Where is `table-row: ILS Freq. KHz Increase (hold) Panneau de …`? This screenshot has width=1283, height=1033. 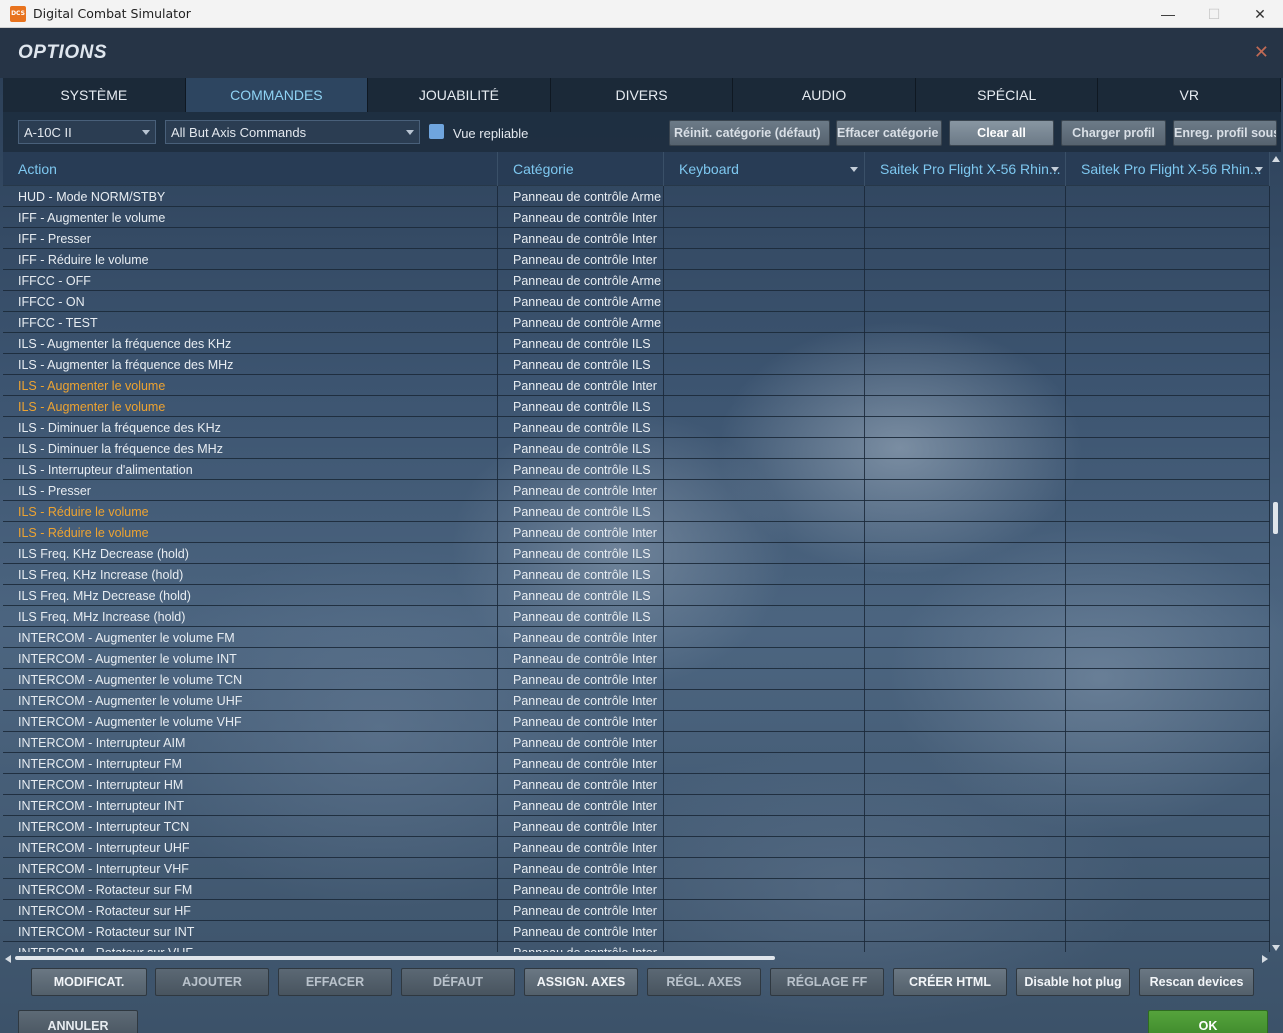
table-row: ILS Freq. KHz Increase (hold) Panneau de … is located at coordinates (636, 574).